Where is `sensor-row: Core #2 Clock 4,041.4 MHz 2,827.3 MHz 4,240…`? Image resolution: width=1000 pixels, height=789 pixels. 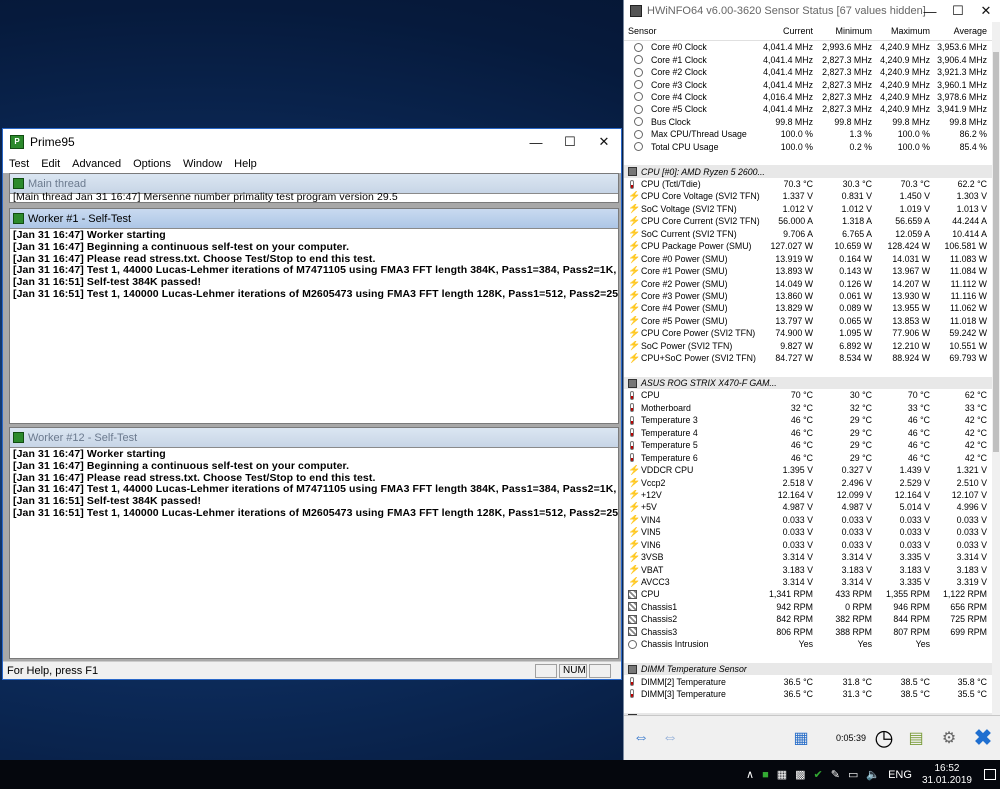 sensor-row: Core #2 Clock 4,041.4 MHz 2,827.3 MHz 4,240… is located at coordinates (812, 72).